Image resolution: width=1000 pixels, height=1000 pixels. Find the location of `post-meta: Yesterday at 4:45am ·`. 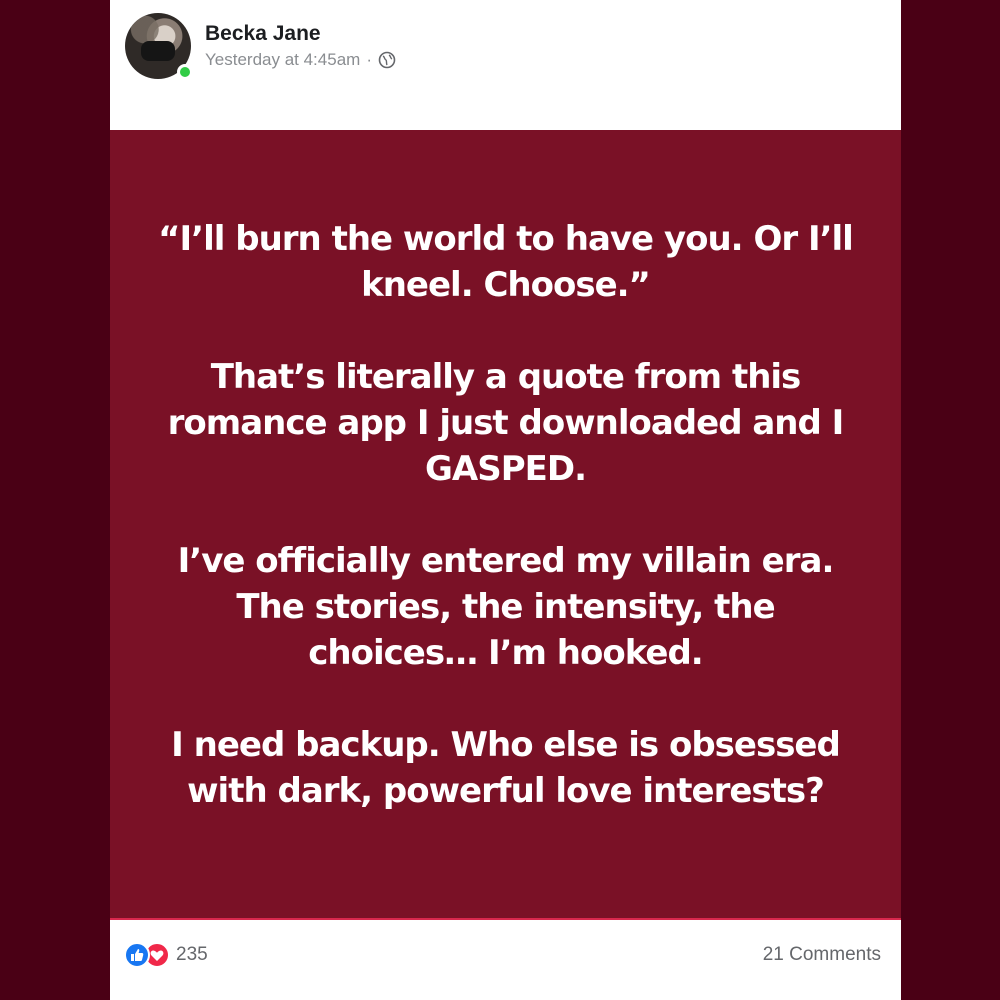

post-meta: Yesterday at 4:45am · is located at coordinates (300, 60).